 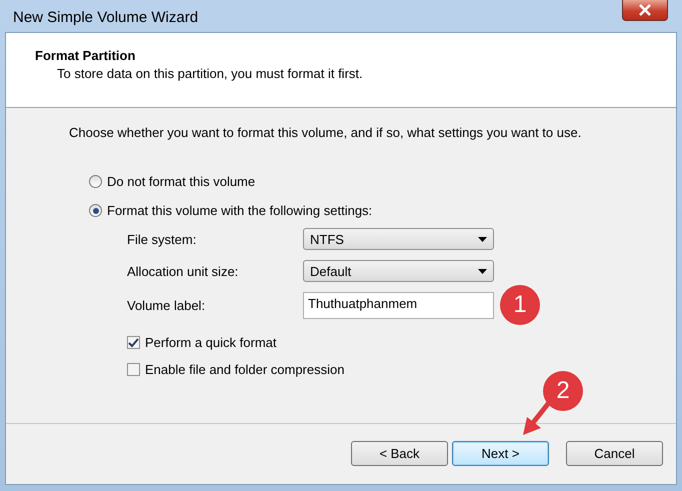 I want to click on page-subtitle: To store data on this partition, you must format it first., so click(x=210, y=73).